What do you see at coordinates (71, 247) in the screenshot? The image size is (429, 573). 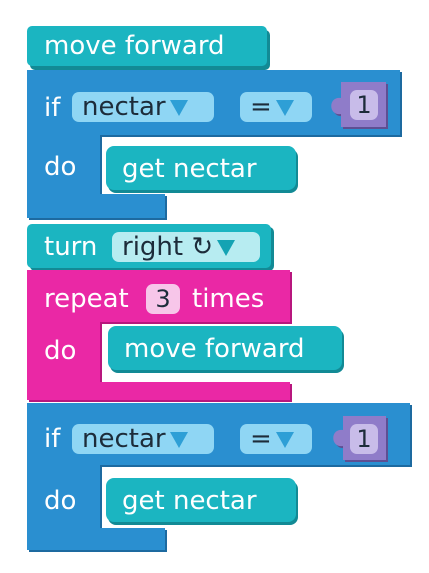 I see `turn-label: turn` at bounding box center [71, 247].